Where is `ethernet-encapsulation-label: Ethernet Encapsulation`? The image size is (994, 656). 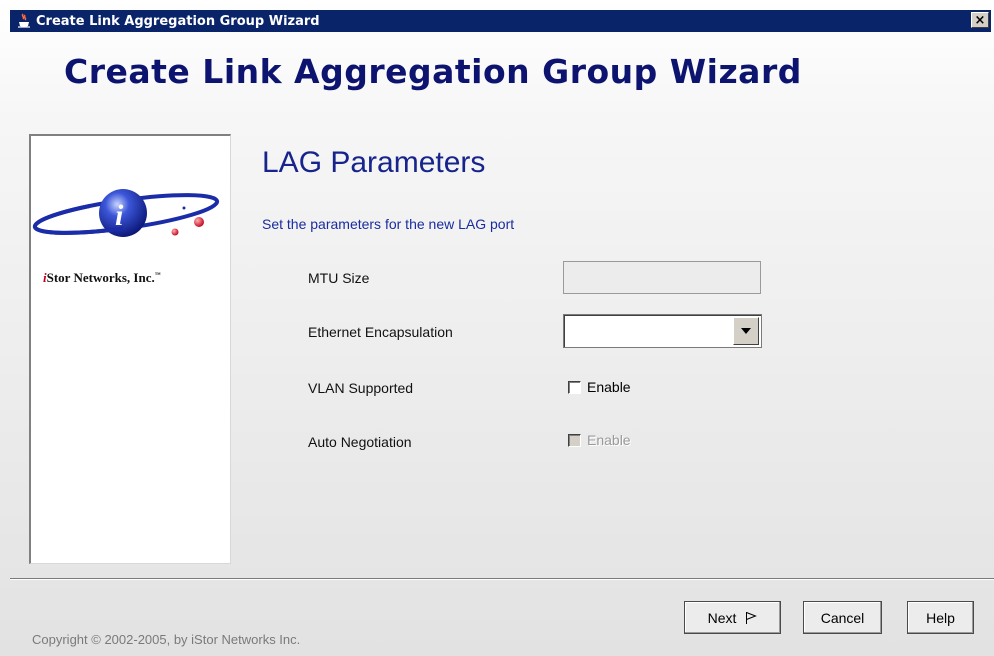 ethernet-encapsulation-label: Ethernet Encapsulation is located at coordinates (380, 332).